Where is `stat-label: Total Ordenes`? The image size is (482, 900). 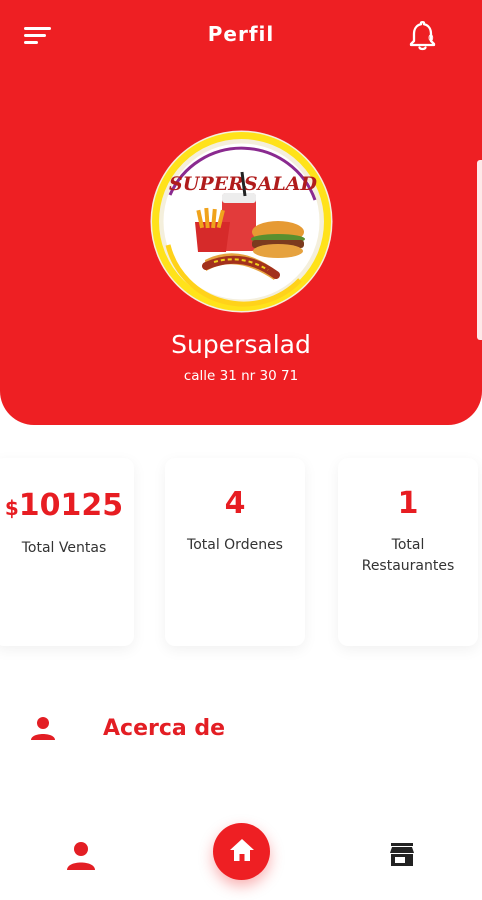 stat-label: Total Ordenes is located at coordinates (235, 545).